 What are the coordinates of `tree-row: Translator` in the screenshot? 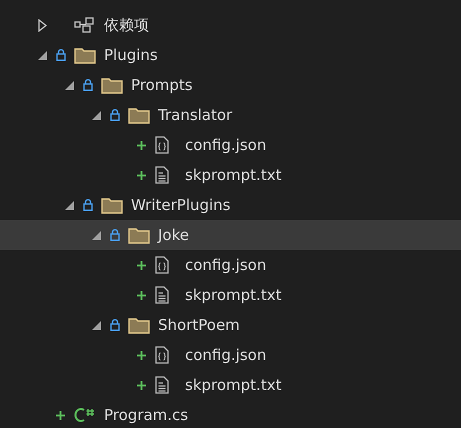 It's located at (230, 115).